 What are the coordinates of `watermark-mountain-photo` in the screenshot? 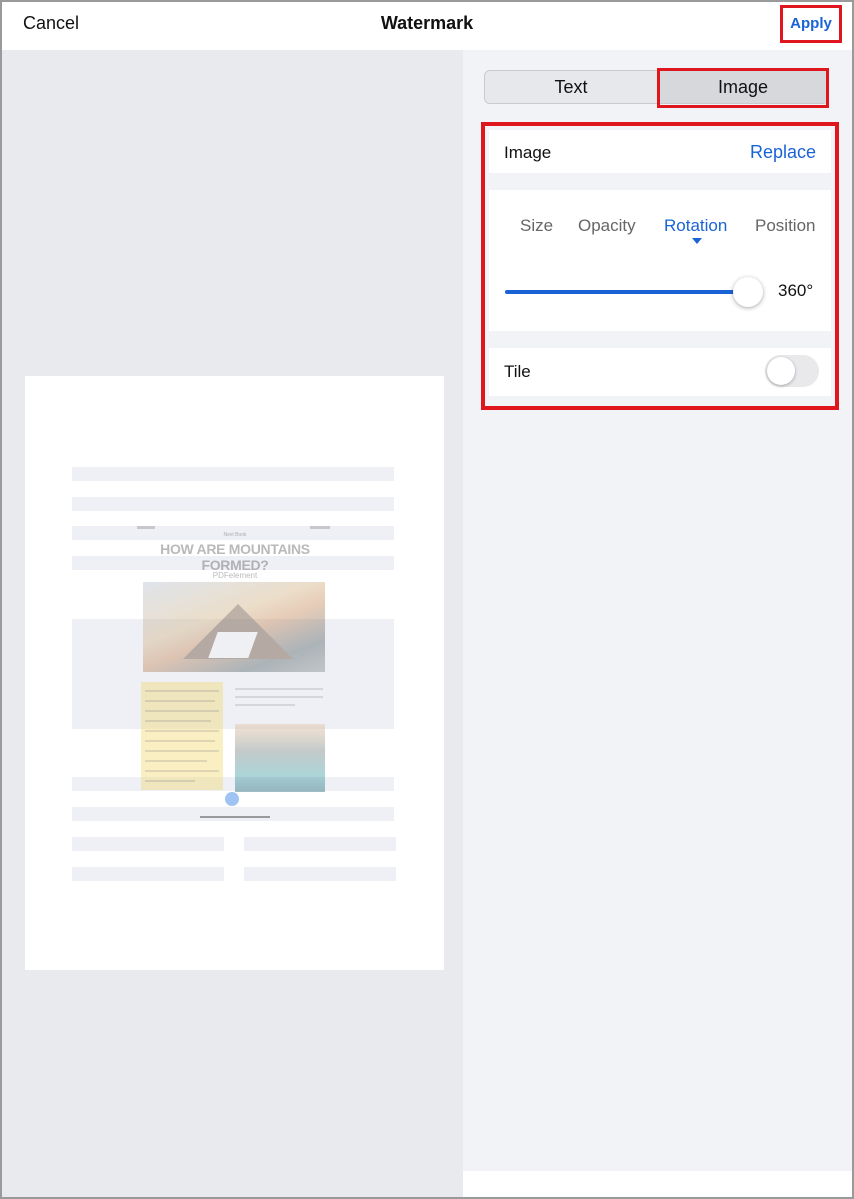 It's located at (234, 627).